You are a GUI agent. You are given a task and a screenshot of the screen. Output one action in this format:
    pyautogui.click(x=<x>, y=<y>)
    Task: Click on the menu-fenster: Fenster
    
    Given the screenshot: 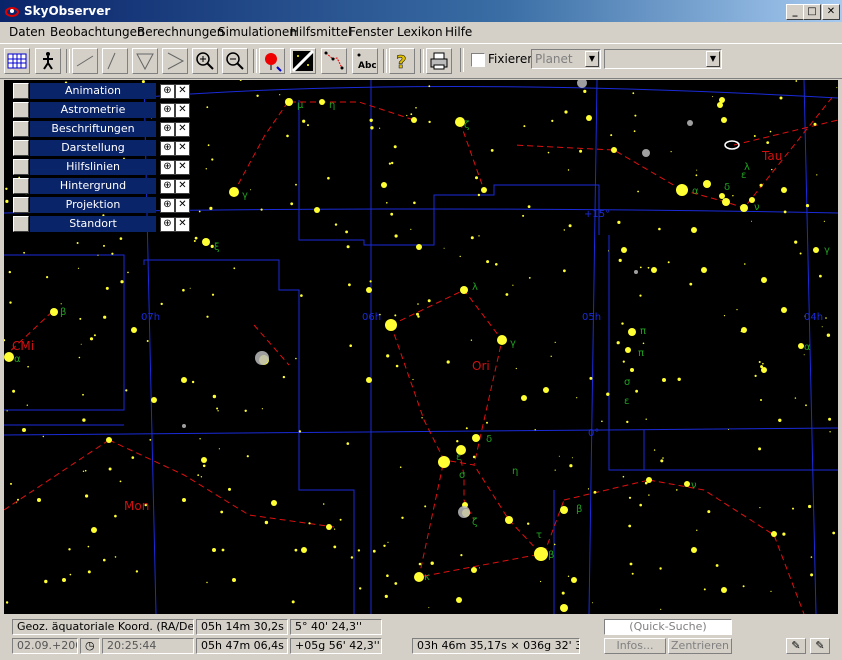 What is the action you would take?
    pyautogui.click(x=371, y=32)
    